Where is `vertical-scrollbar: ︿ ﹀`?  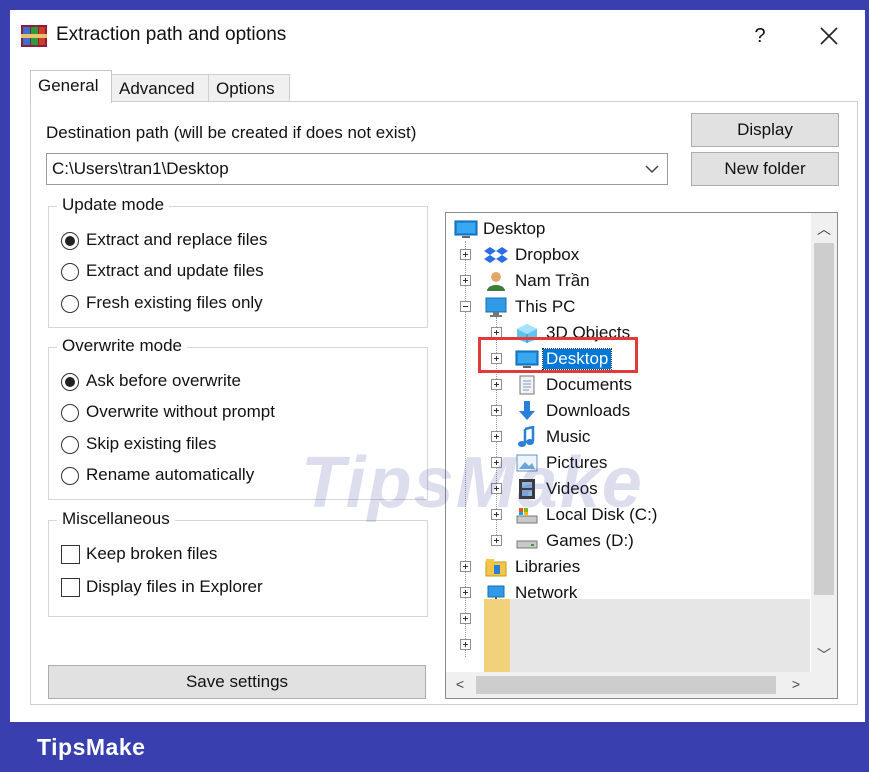 vertical-scrollbar: ︿ ﹀ is located at coordinates (824, 442).